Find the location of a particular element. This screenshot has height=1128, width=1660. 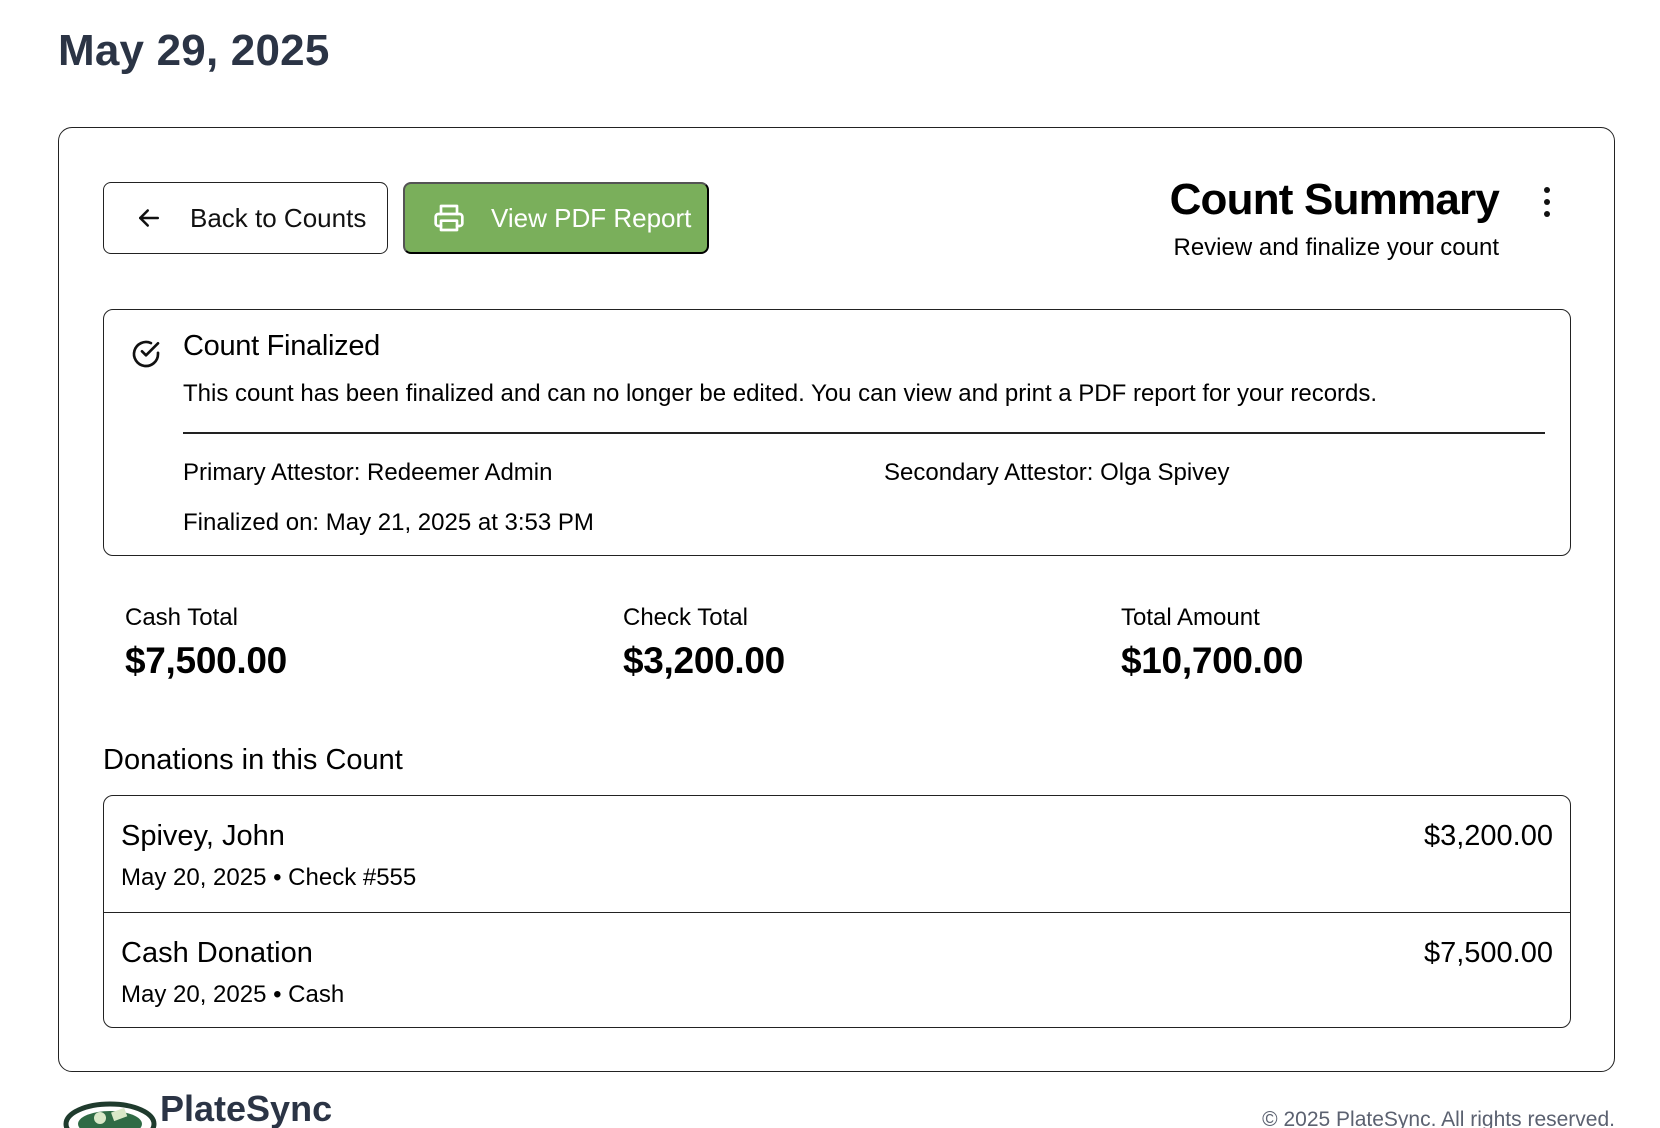

donor-name: Spivey, John is located at coordinates (203, 836).